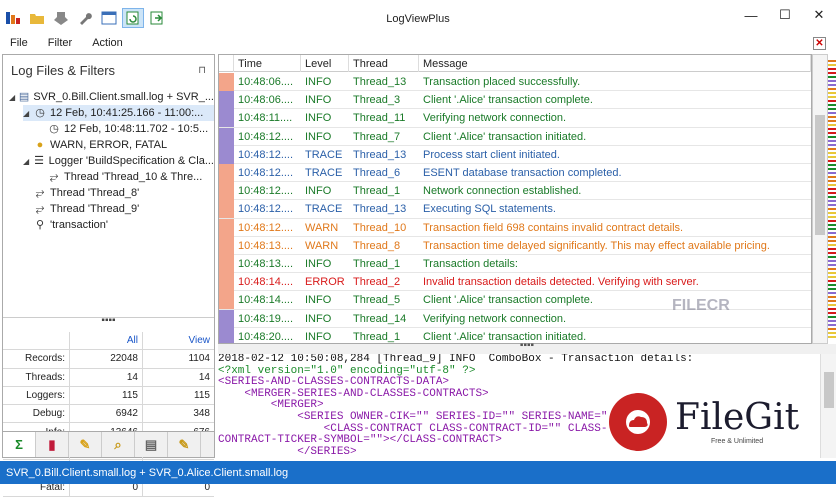 This screenshot has width=836, height=497. I want to click on tree-node-label: Thread 'Thread_9', so click(95, 209).